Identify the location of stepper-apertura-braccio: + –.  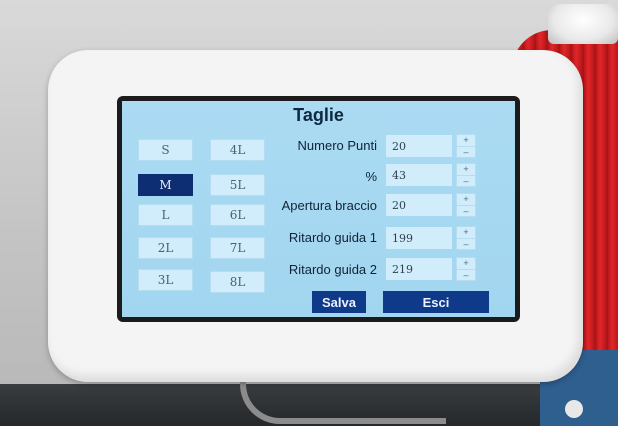
(466, 205).